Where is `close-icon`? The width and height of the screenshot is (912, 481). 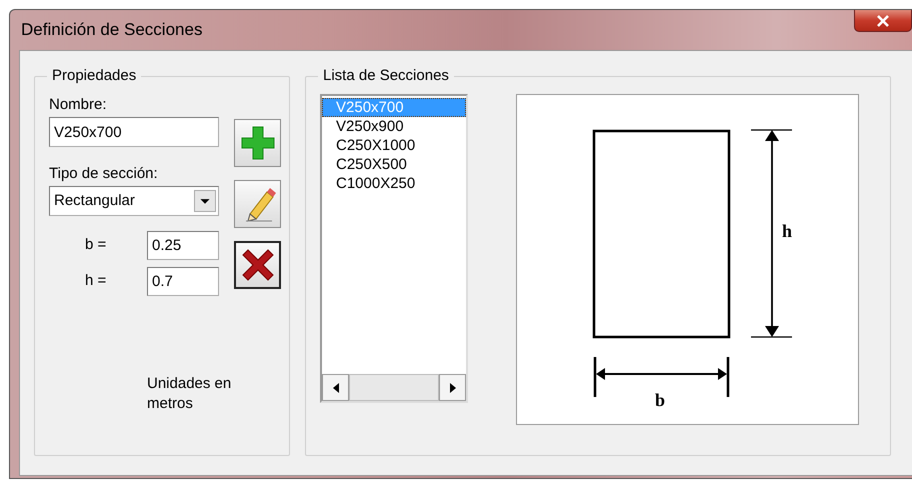
close-icon is located at coordinates (883, 20).